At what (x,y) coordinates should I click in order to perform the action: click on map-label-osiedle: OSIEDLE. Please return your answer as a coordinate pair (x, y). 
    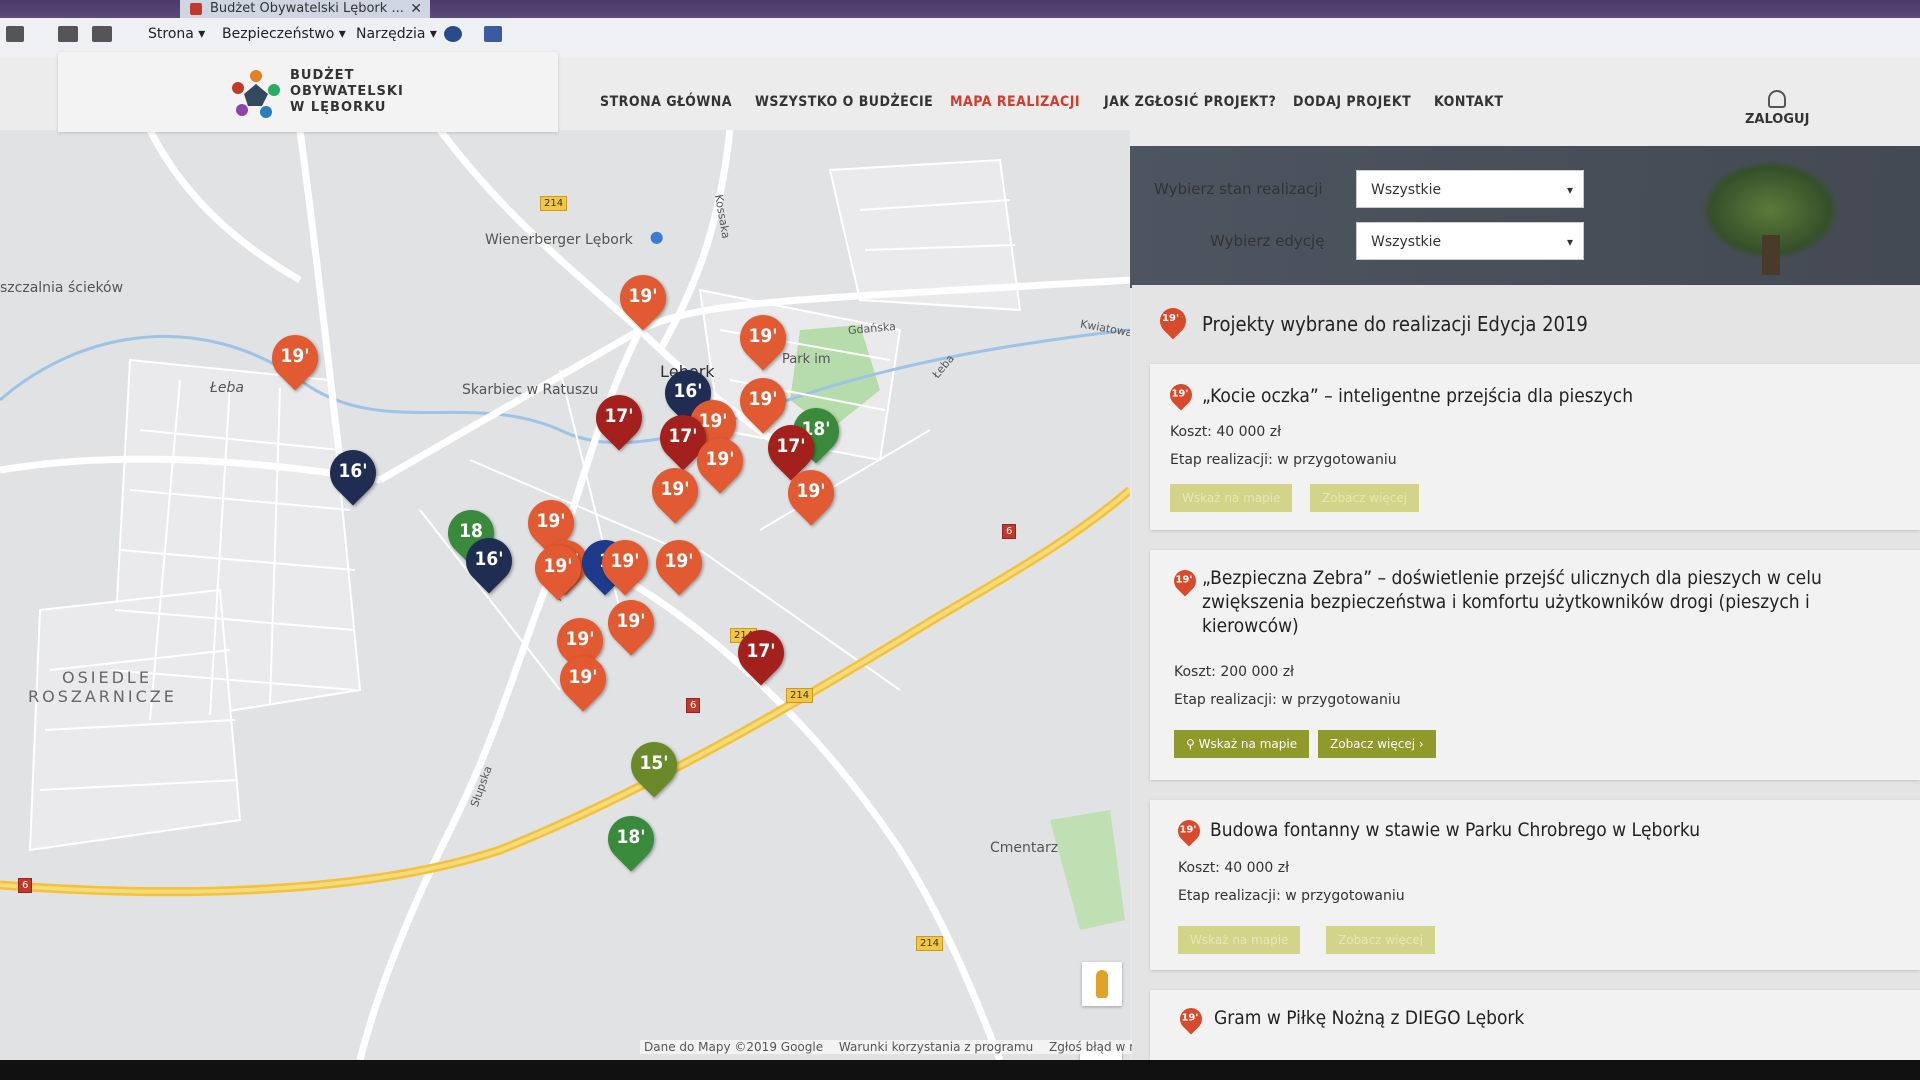
    Looking at the image, I should click on (107, 677).